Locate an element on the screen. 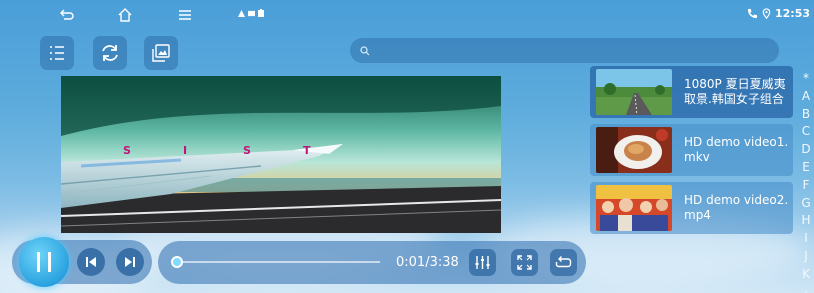 This screenshot has height=293, width=814. food-thumbnail is located at coordinates (634, 150).